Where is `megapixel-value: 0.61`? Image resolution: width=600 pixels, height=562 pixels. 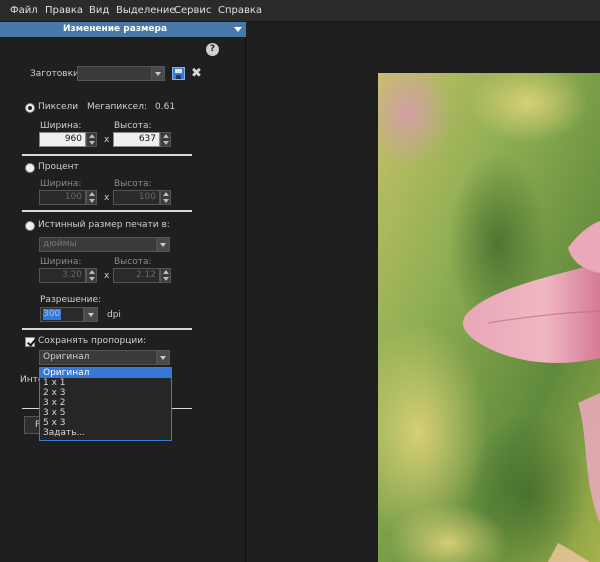
megapixel-value: 0.61 is located at coordinates (165, 107).